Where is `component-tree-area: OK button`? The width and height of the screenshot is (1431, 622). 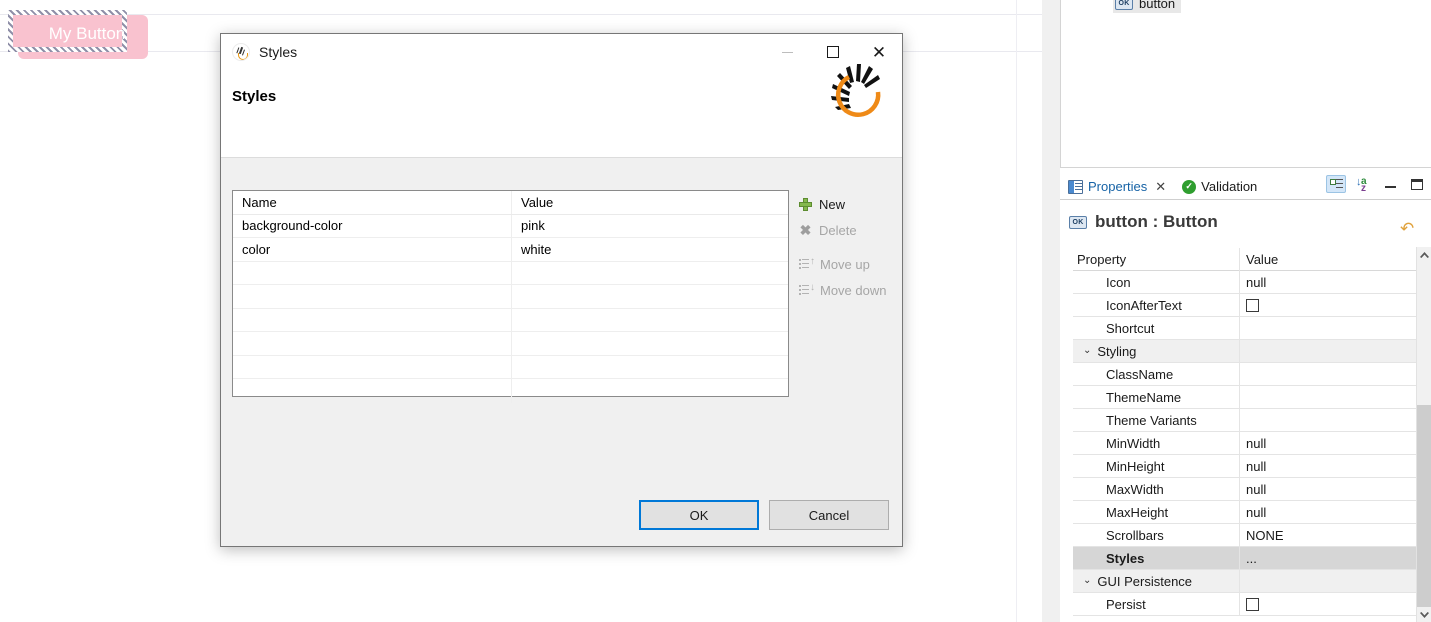
component-tree-area: OK button is located at coordinates (1245, 84).